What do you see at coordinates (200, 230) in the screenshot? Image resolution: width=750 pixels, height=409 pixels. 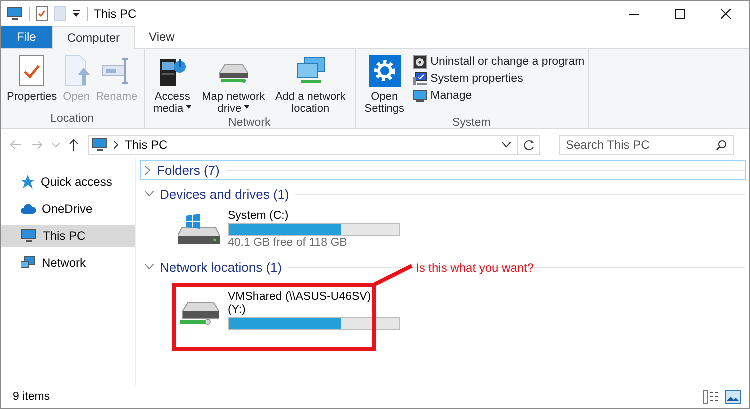 I see `windows-drive-icon` at bounding box center [200, 230].